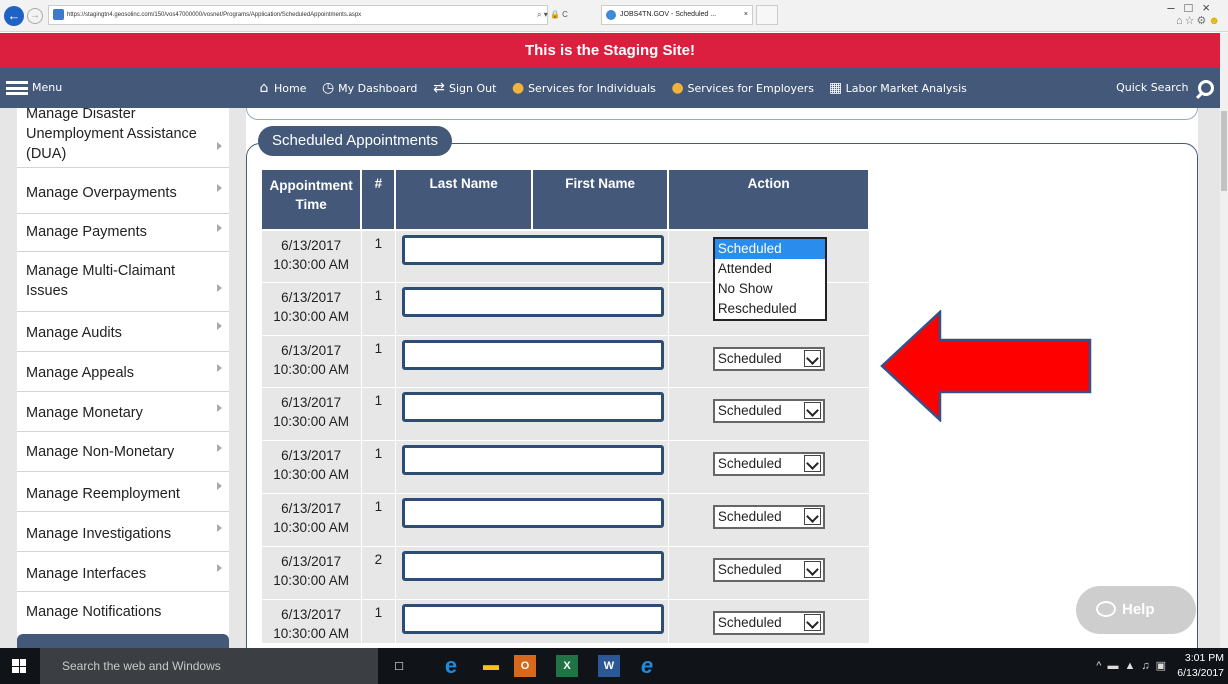 Image resolution: width=1228 pixels, height=684 pixels. I want to click on sidebar-item-label: Manage Interfaces, so click(86, 574).